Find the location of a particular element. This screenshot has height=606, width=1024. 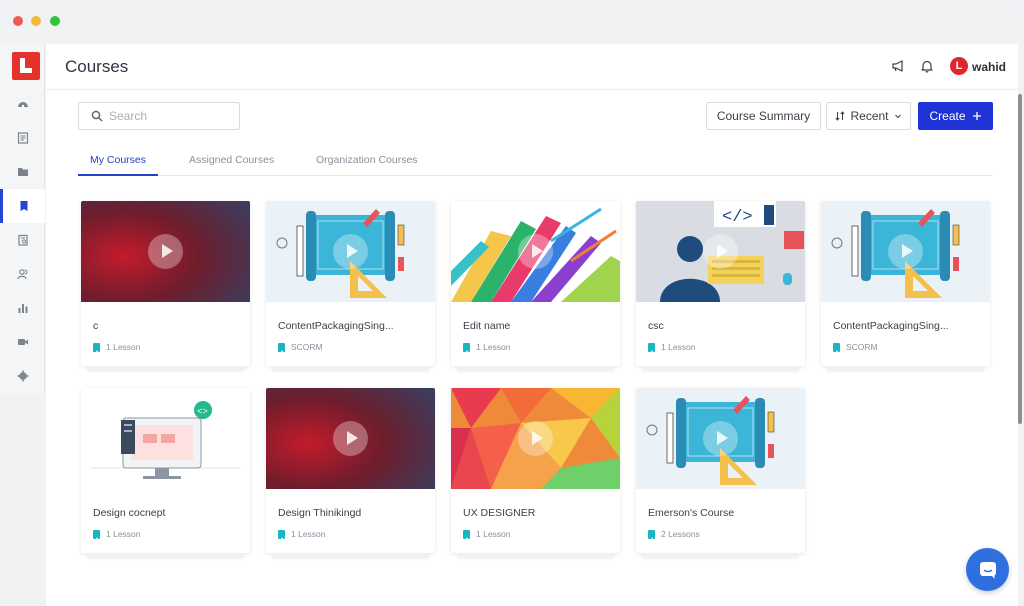

course-title: c is located at coordinates (96, 326).